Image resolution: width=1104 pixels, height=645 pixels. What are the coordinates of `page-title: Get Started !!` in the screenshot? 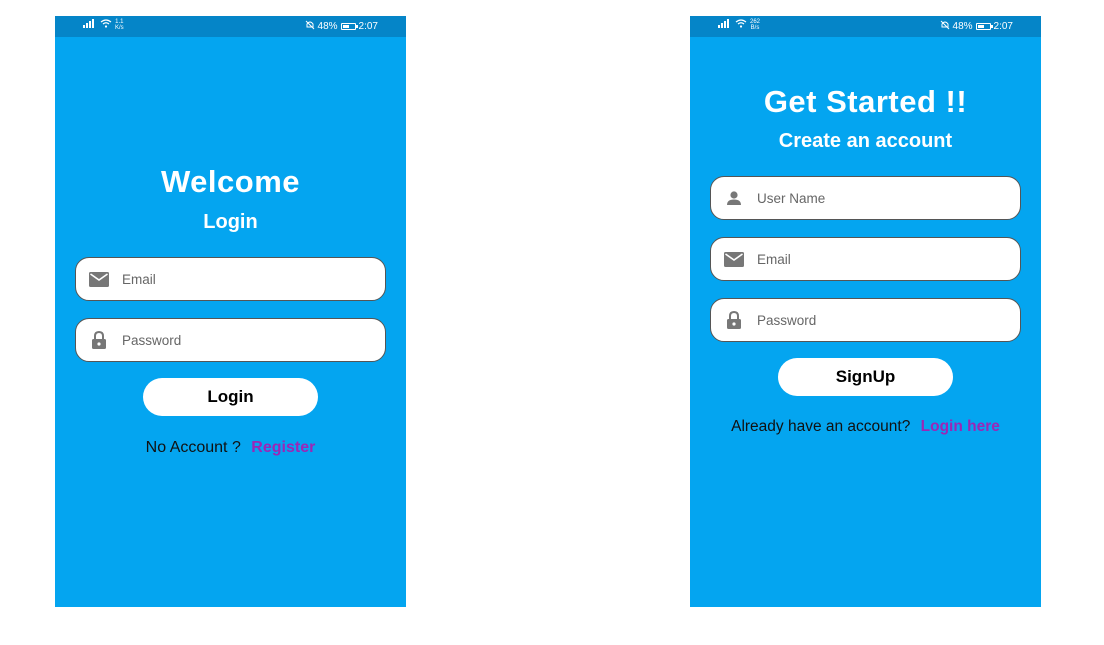 It's located at (865, 101).